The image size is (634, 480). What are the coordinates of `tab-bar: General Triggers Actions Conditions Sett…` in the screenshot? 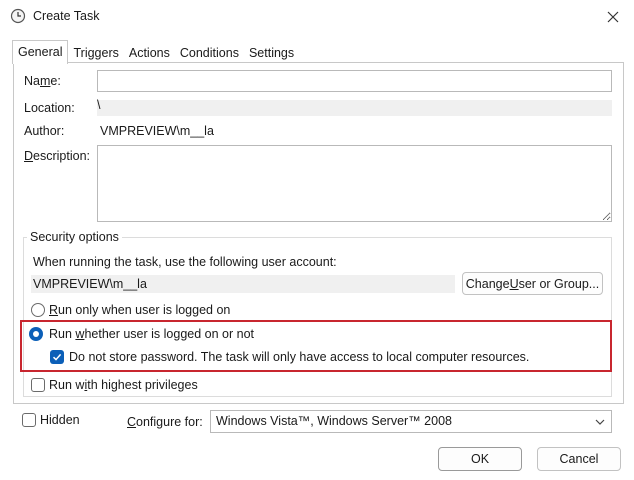 It's located at (155, 52).